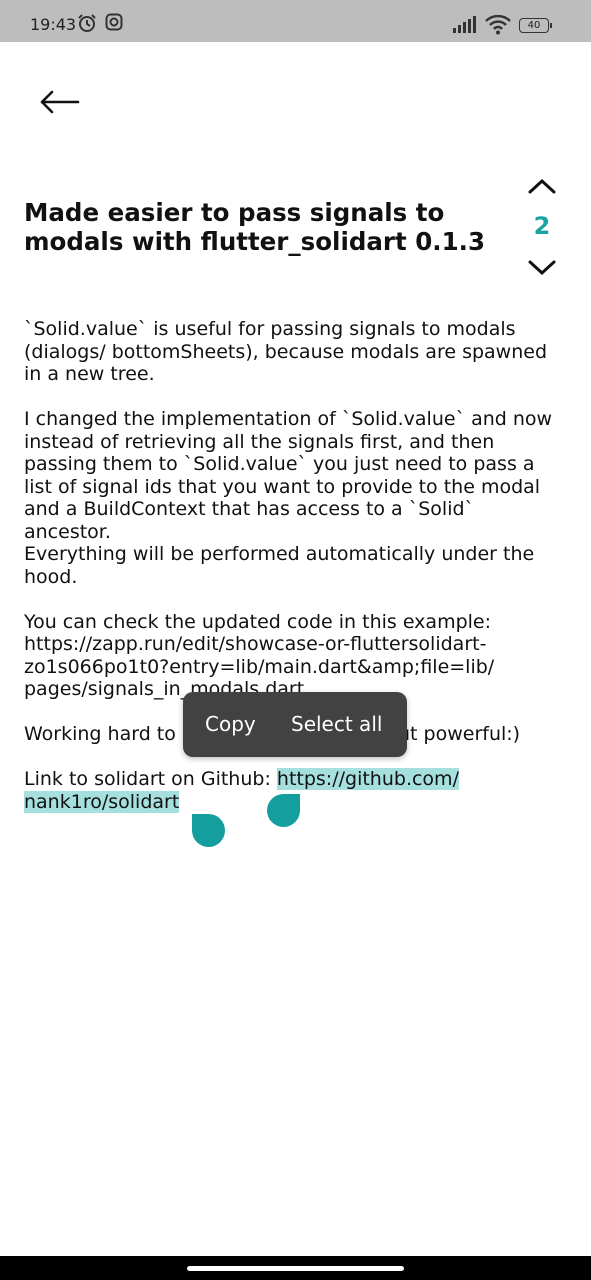  I want to click on copy-button: Copy, so click(230, 724).